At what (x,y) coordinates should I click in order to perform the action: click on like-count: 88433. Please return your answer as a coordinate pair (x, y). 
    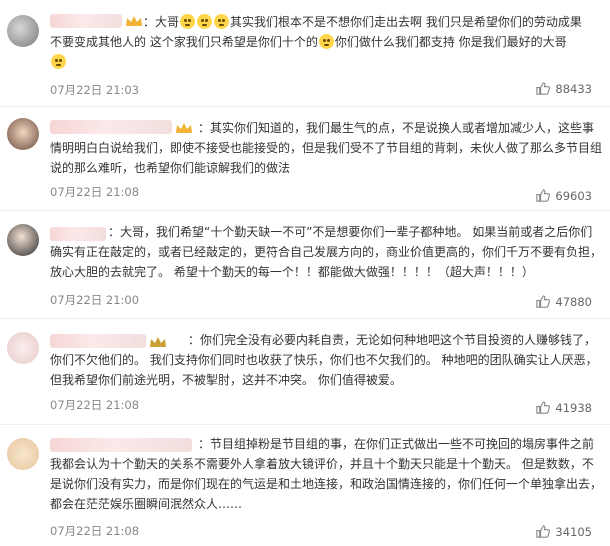
    Looking at the image, I should click on (573, 88).